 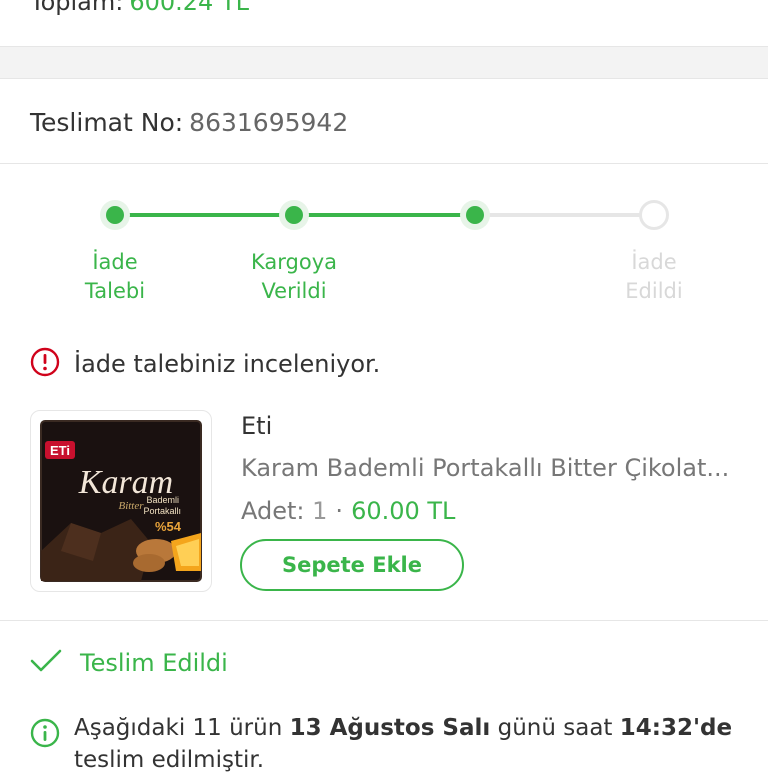 What do you see at coordinates (60, 450) in the screenshot?
I see `thumb-logo: ETi` at bounding box center [60, 450].